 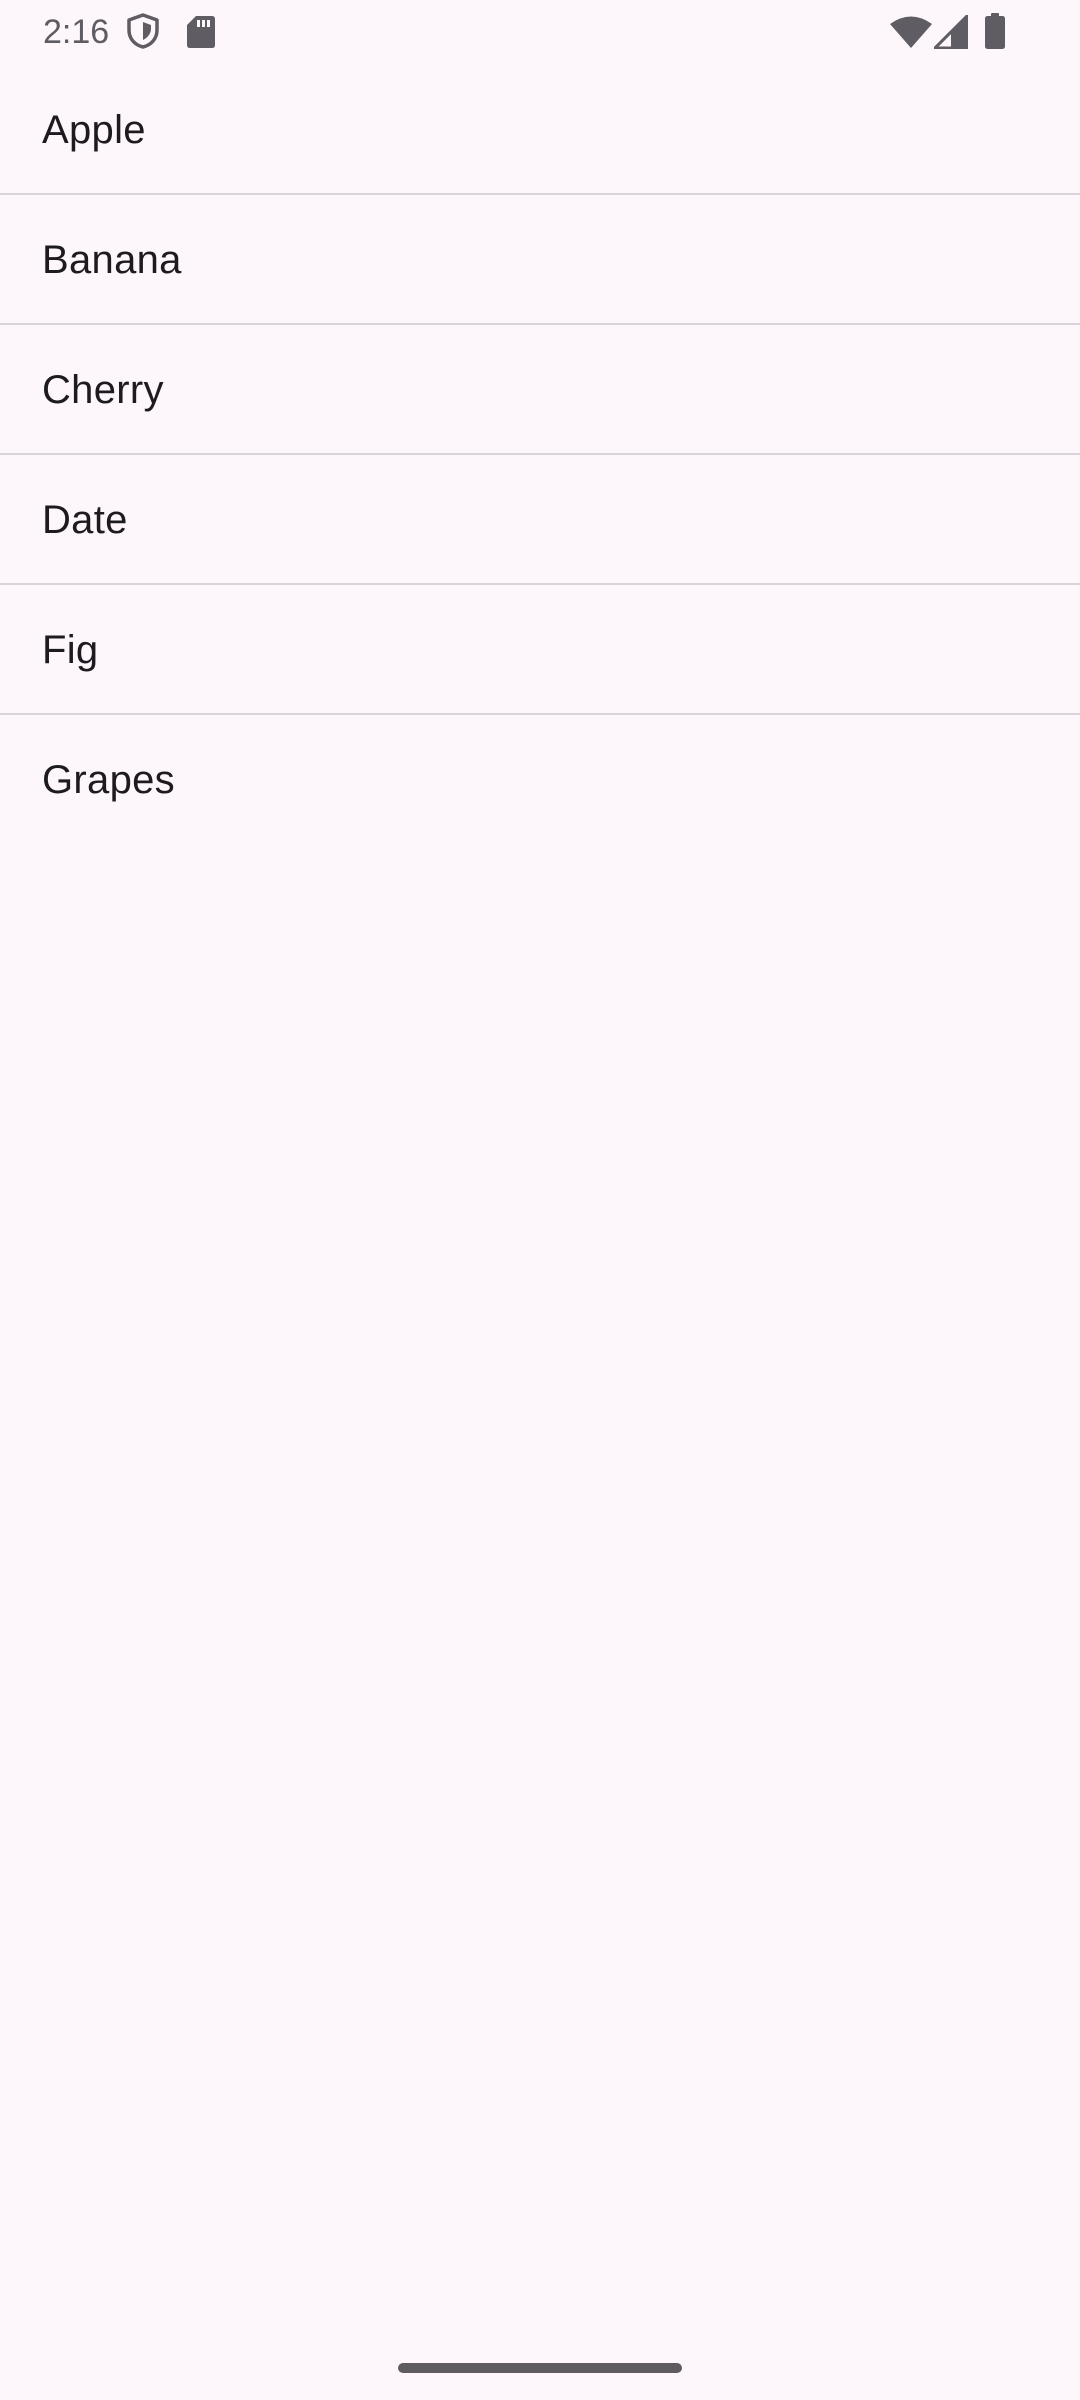 I want to click on list-item-grapes: Grapes, so click(x=540, y=779).